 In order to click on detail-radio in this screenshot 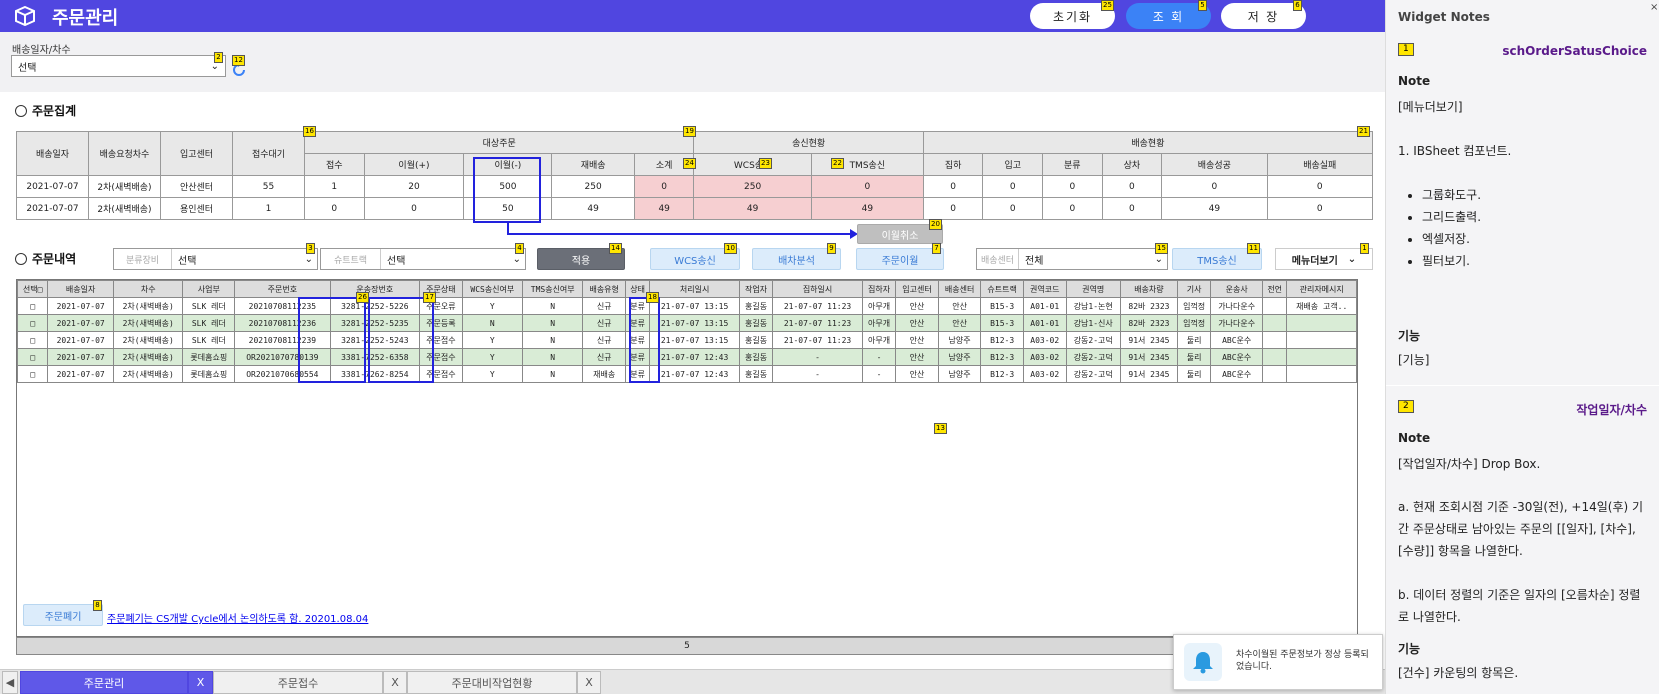, I will do `click(21, 259)`.